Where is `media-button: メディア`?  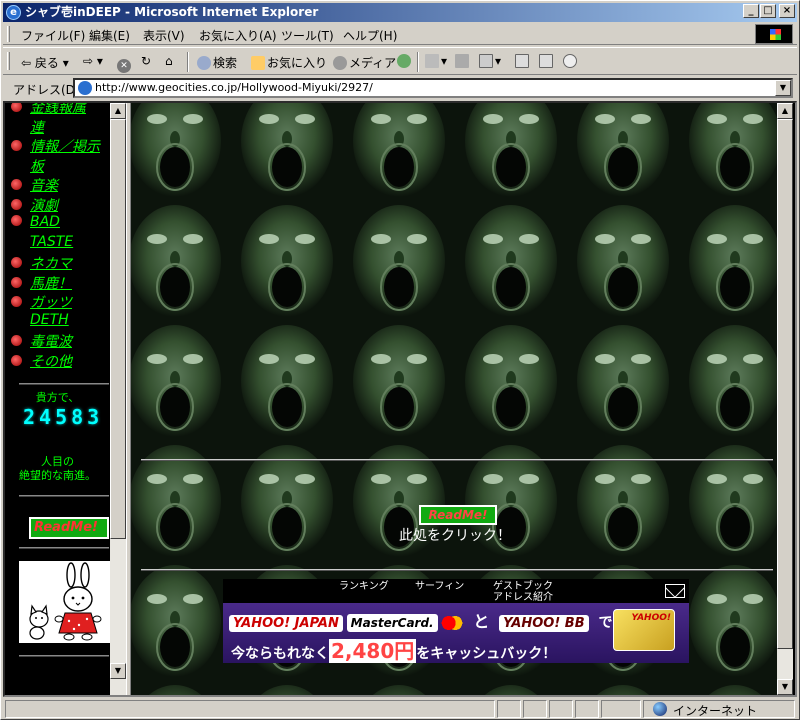
media-button: メディア is located at coordinates (364, 62).